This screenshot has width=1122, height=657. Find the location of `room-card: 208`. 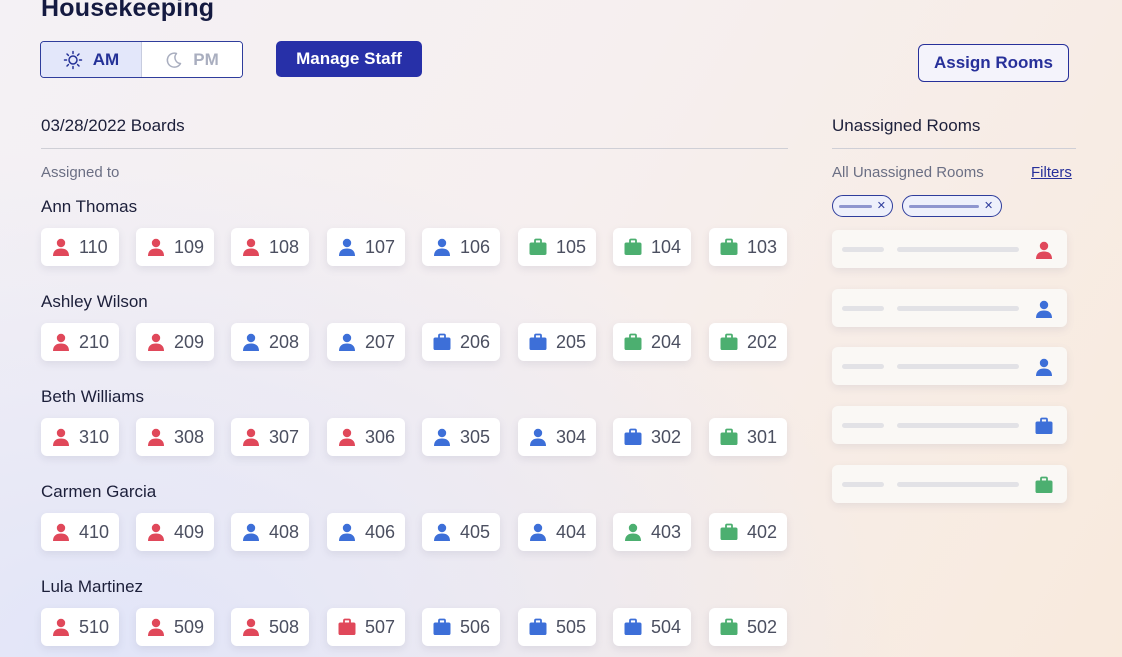

room-card: 208 is located at coordinates (270, 342).